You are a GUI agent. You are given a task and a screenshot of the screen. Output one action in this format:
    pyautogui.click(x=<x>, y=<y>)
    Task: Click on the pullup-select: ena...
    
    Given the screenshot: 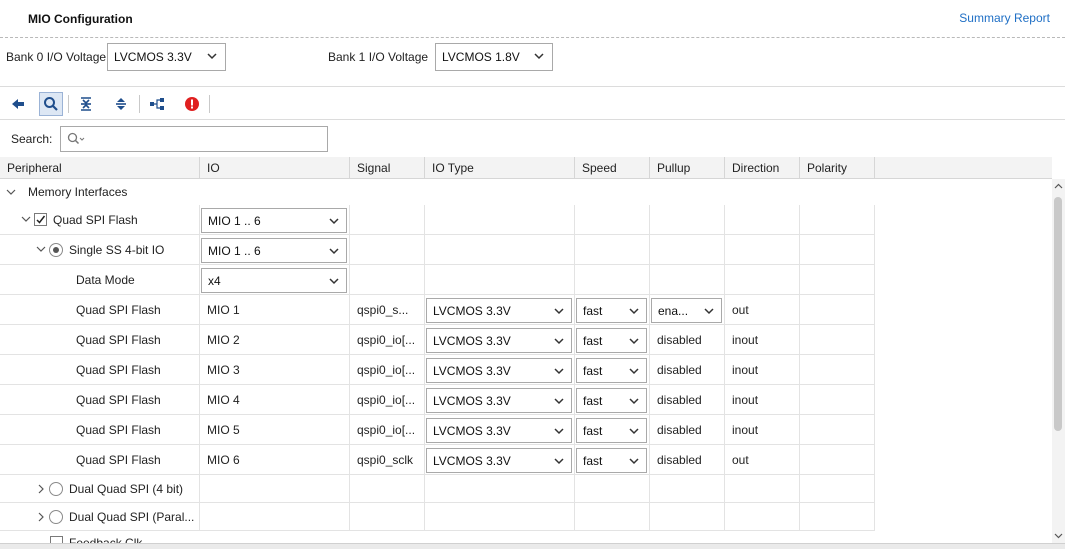 What is the action you would take?
    pyautogui.click(x=686, y=310)
    